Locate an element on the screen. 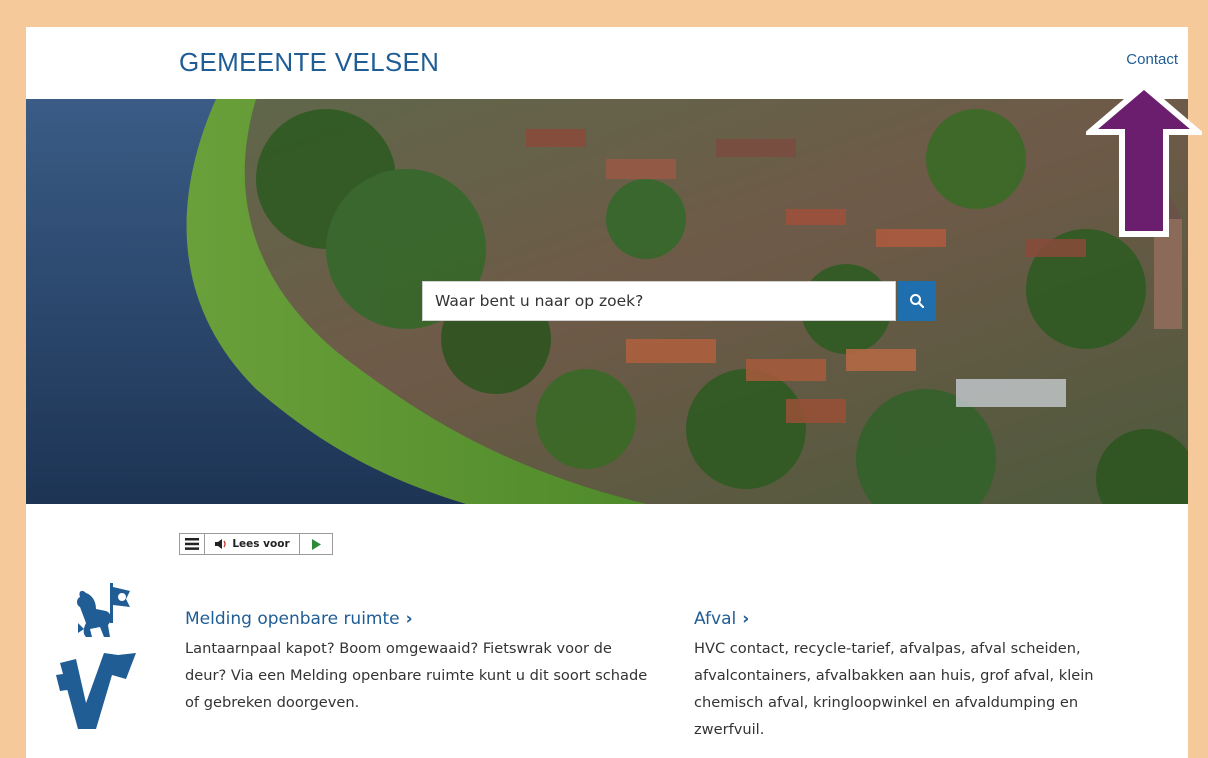 Image resolution: width=1208 pixels, height=758 pixels. card-title-melding: Melding openbare ruimte › is located at coordinates (299, 619).